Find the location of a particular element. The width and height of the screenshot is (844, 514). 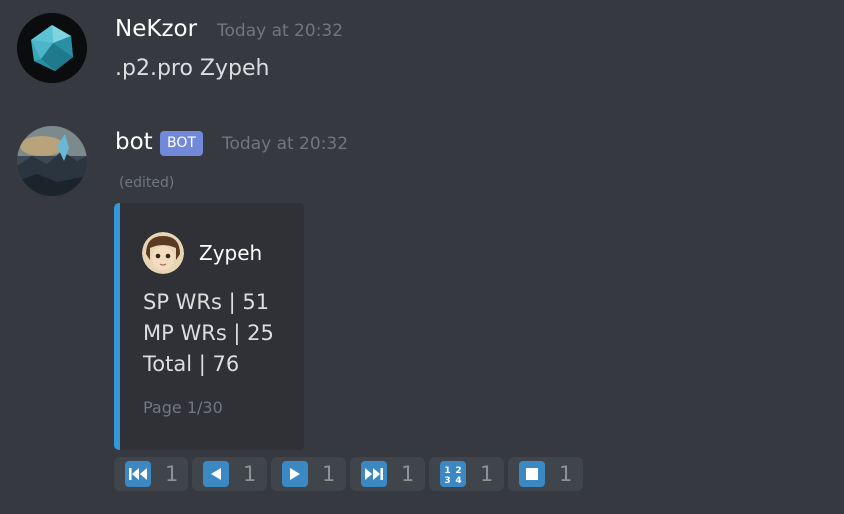

embed-line: Total | 76 is located at coordinates (191, 364).